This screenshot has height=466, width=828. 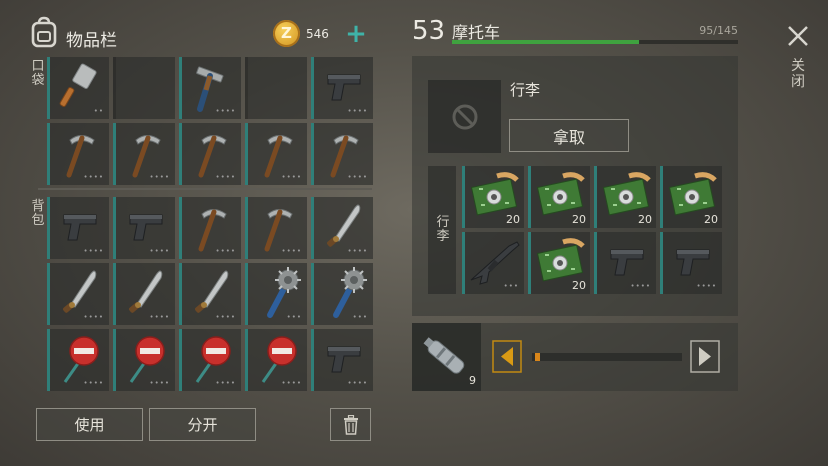 I want to click on trash-button, so click(x=350, y=424).